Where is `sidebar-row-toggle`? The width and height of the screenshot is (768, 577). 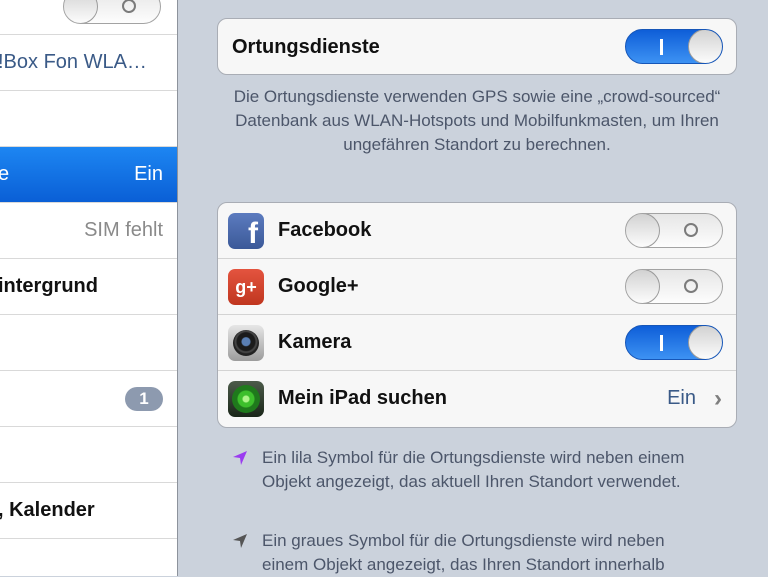
sidebar-row-toggle is located at coordinates (88, 17).